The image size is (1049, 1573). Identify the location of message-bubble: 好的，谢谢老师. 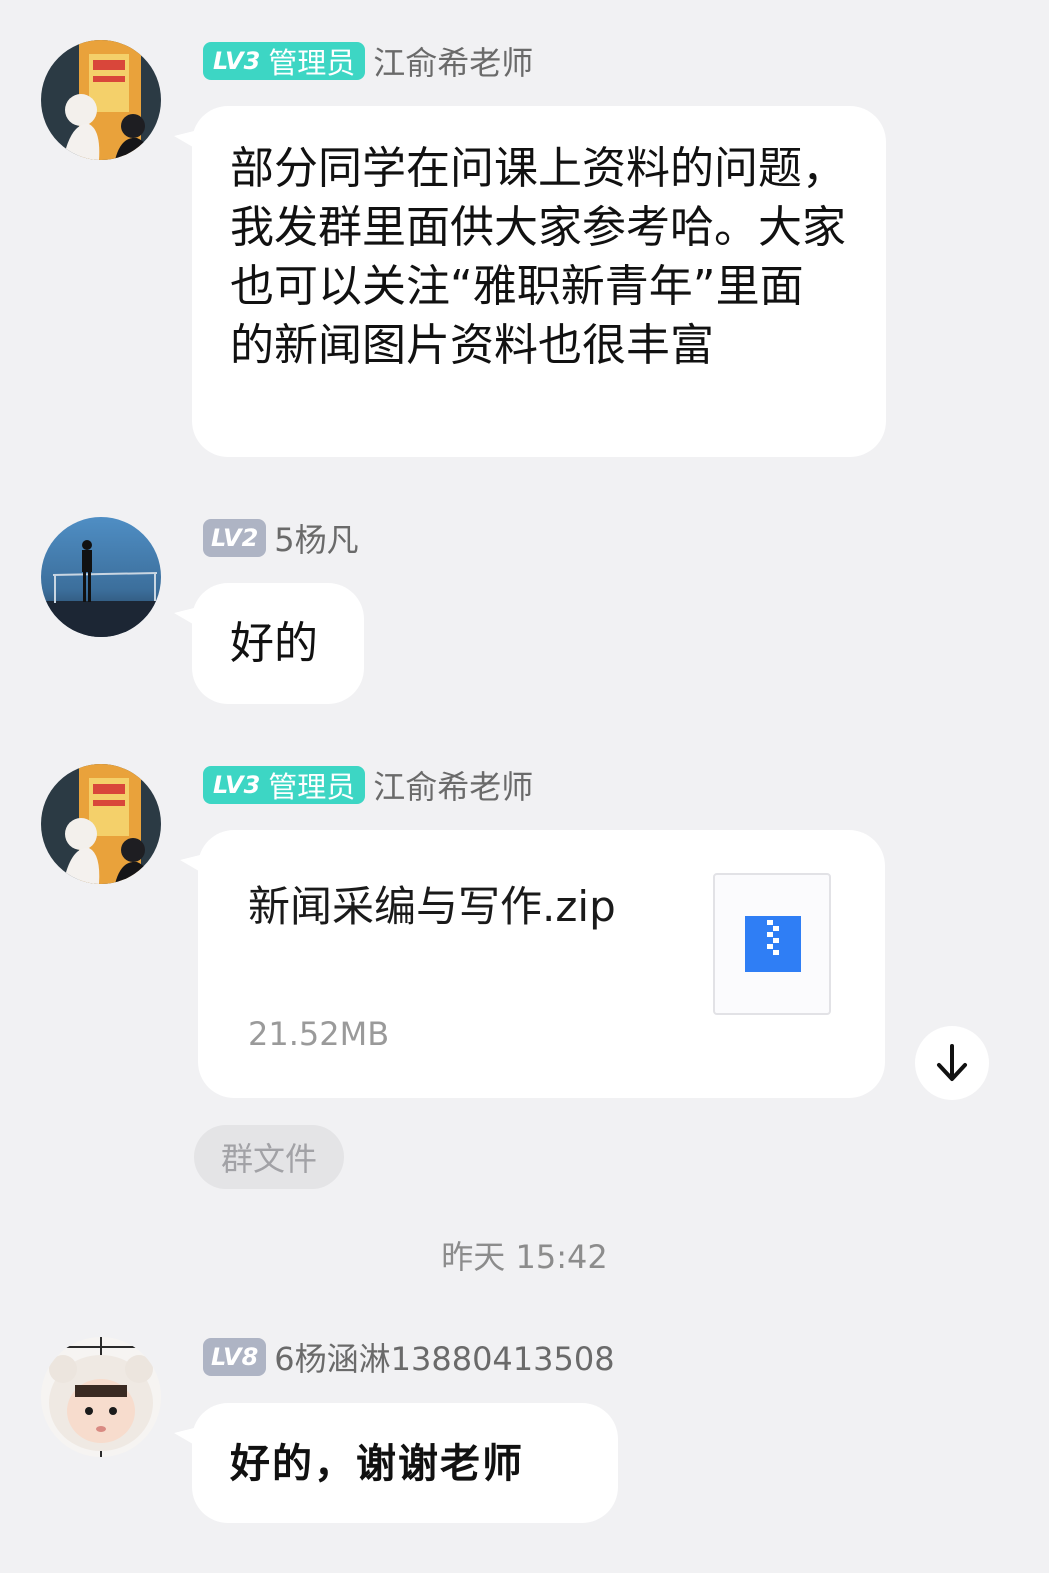
(396, 1463).